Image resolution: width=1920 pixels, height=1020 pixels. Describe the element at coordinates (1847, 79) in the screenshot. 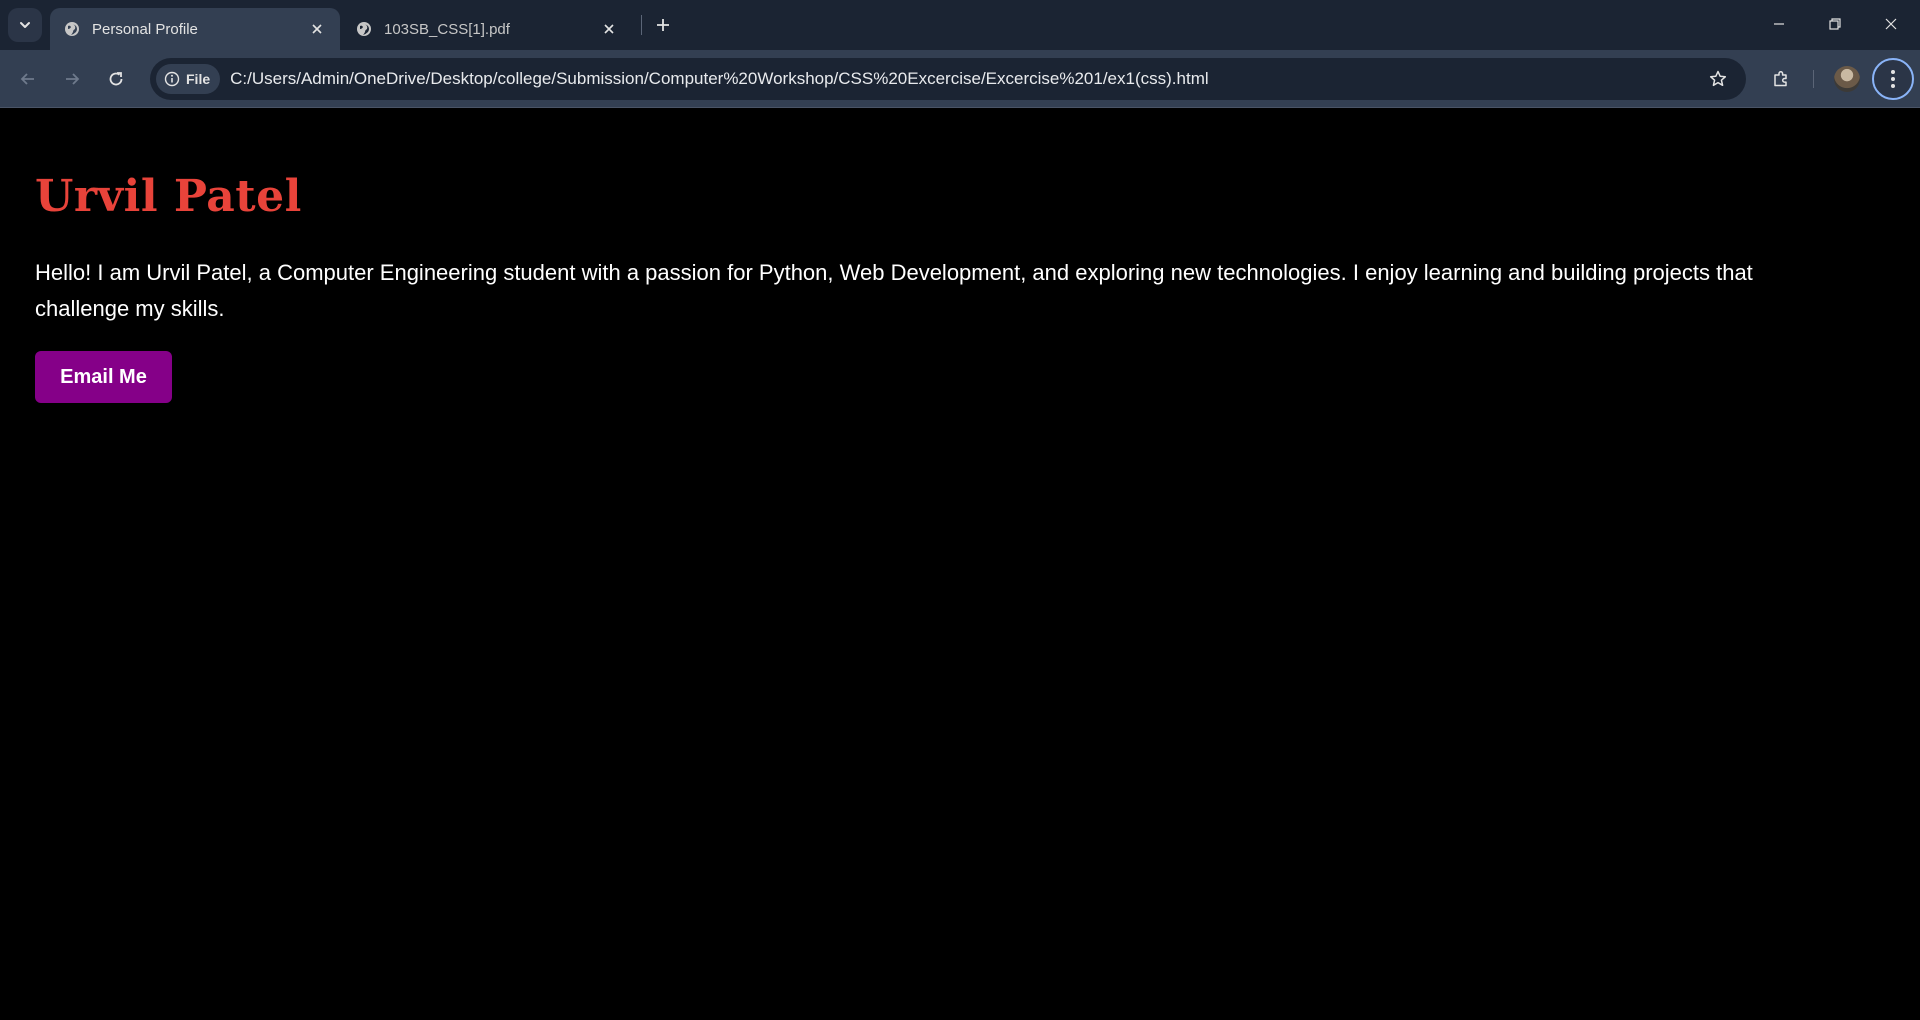

I see `profile-avatar` at that location.